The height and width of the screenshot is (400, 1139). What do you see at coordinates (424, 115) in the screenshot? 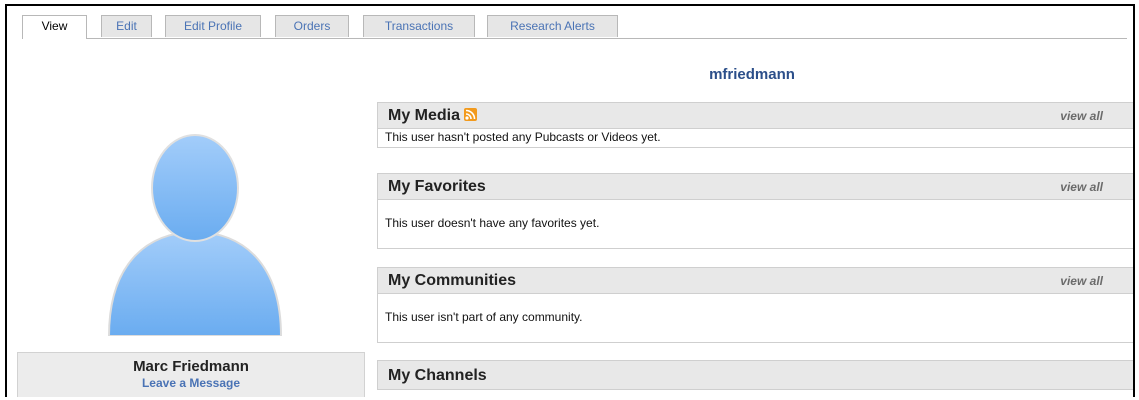
I see `section-title: My Media` at bounding box center [424, 115].